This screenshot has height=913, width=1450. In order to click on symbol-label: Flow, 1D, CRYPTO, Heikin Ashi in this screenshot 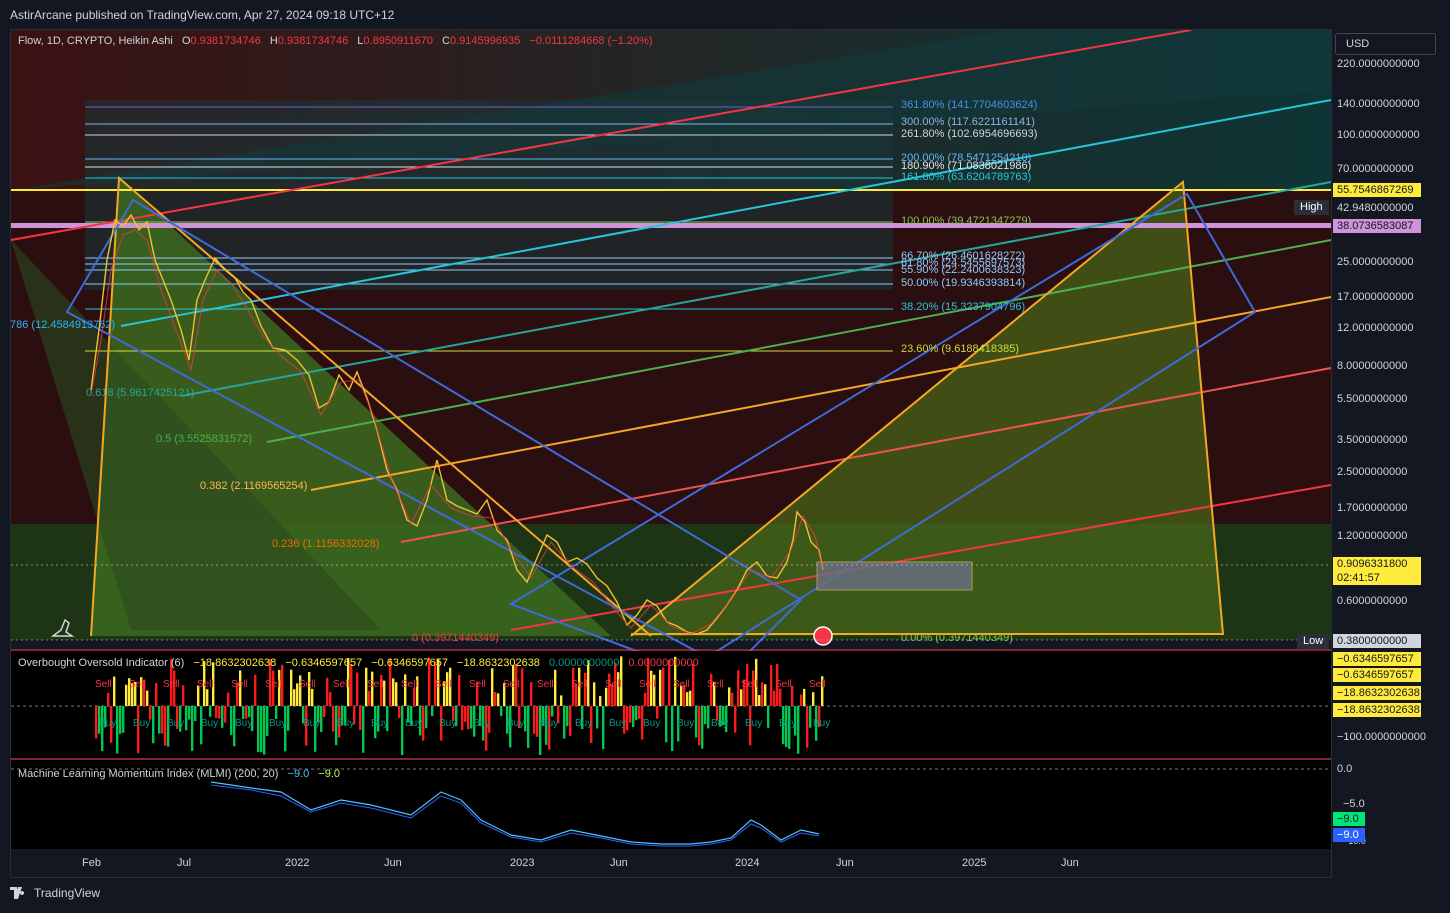, I will do `click(95, 41)`.